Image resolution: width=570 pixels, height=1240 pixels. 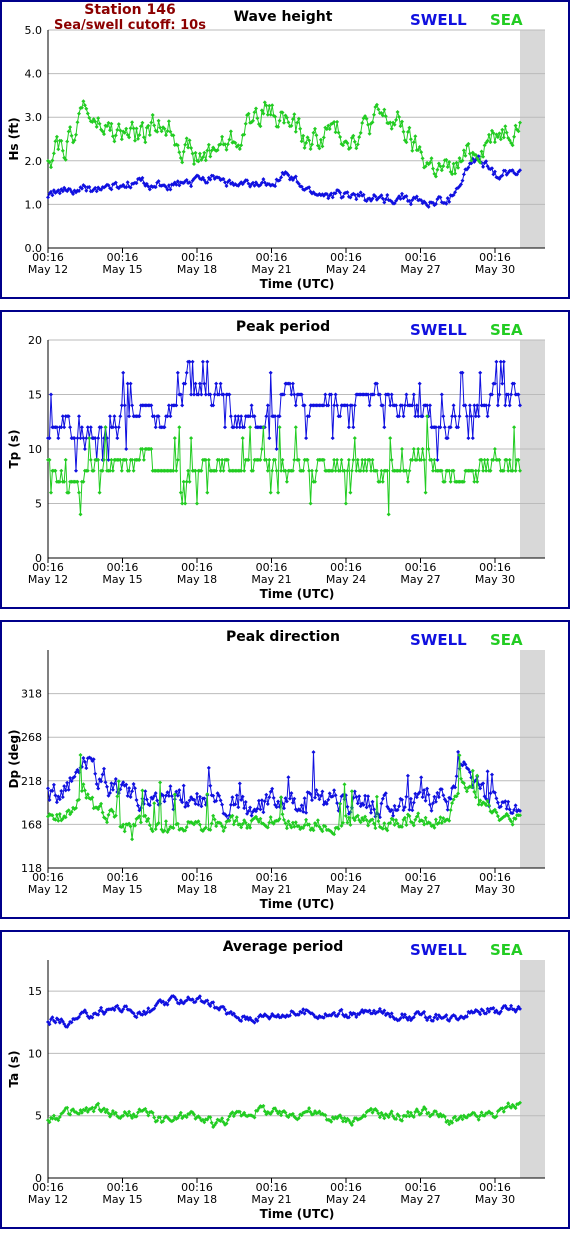 I want to click on y-tick-label: 1.0, so click(x=34, y=204).